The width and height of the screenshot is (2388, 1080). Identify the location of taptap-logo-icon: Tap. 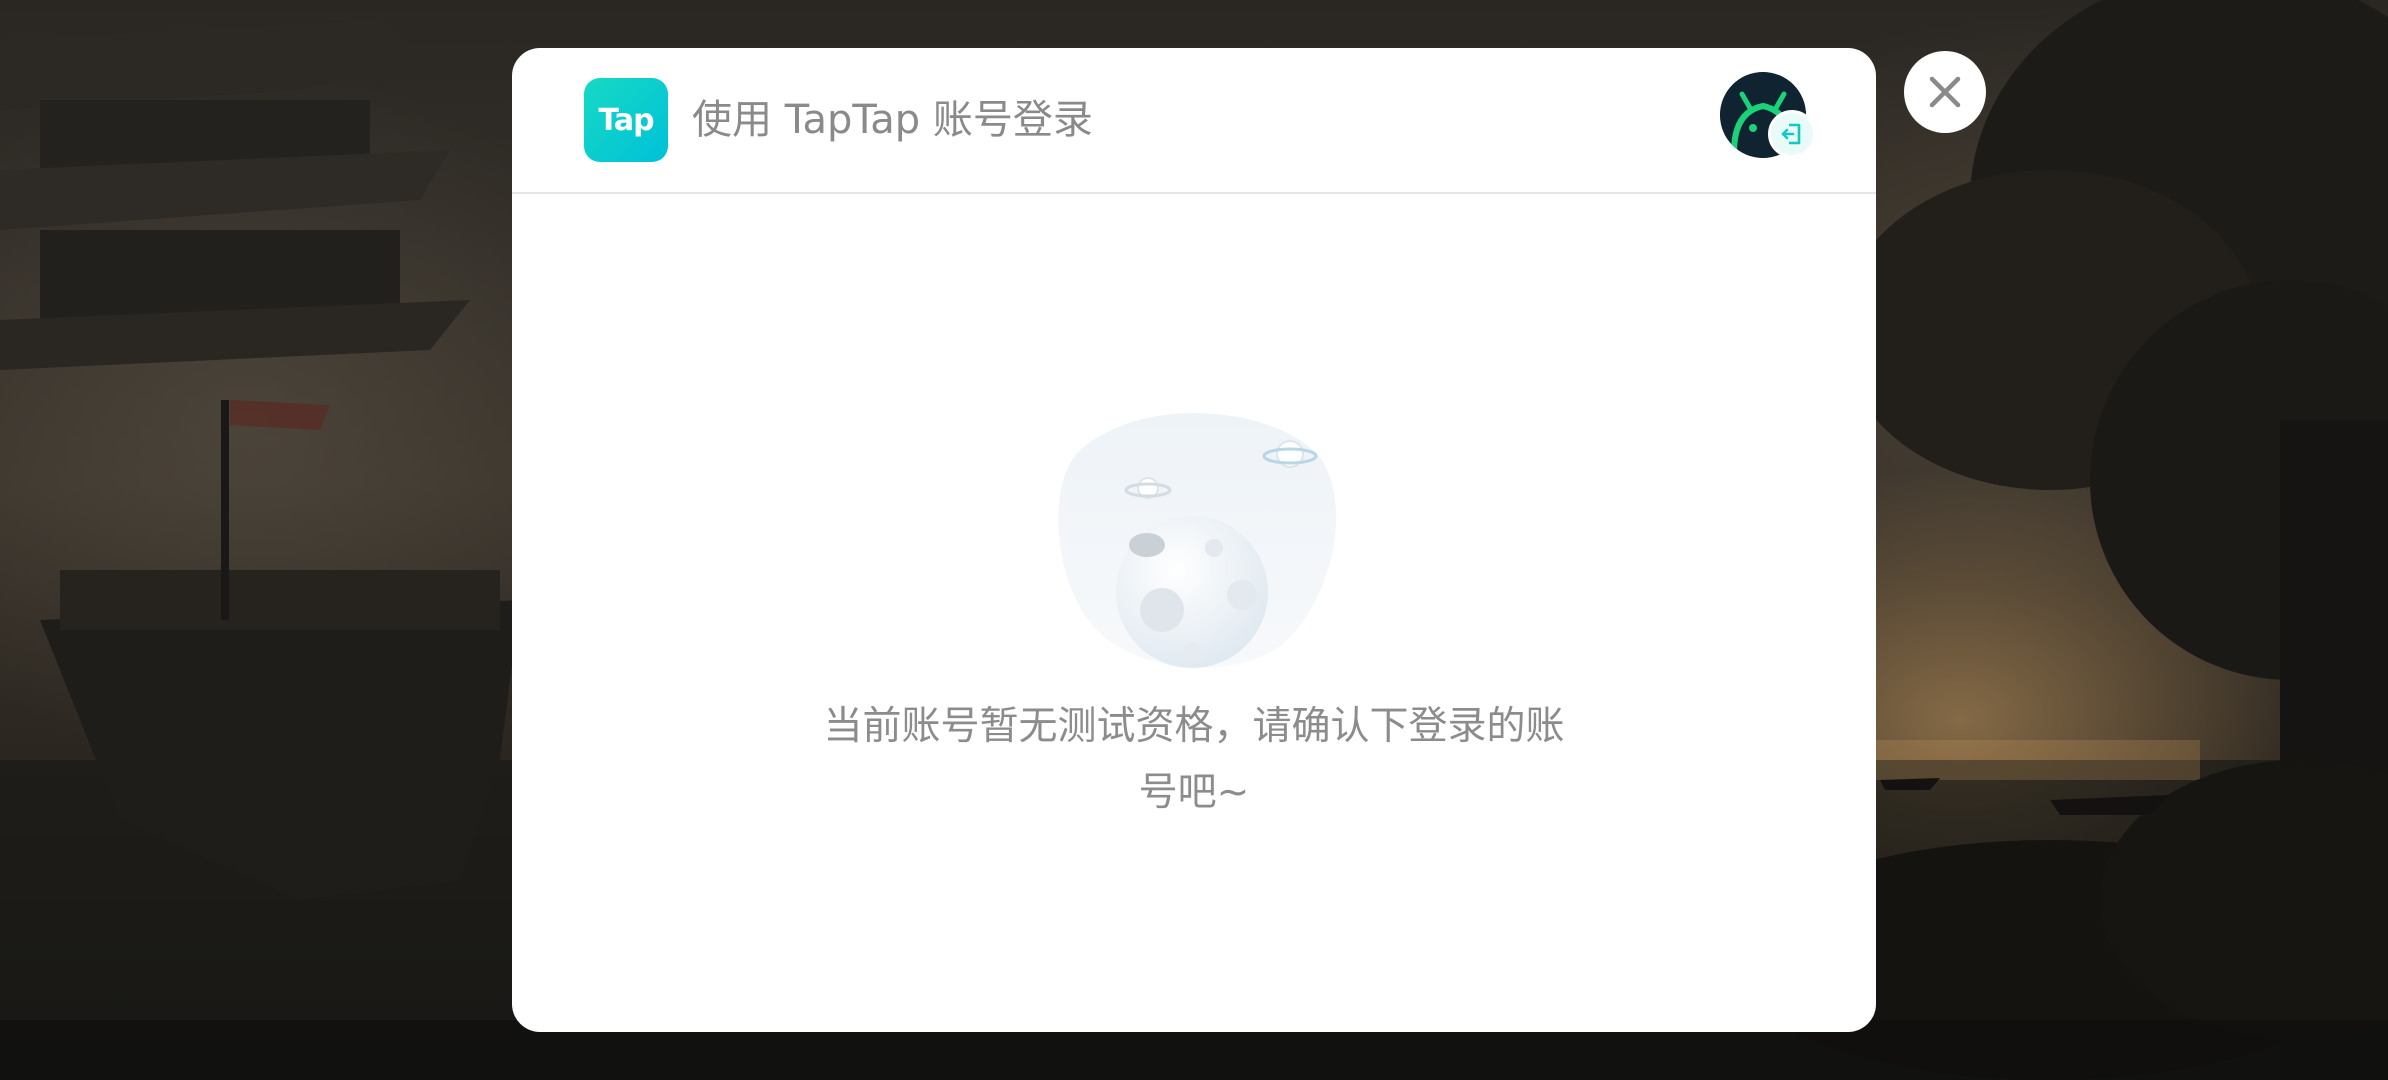
(626, 120).